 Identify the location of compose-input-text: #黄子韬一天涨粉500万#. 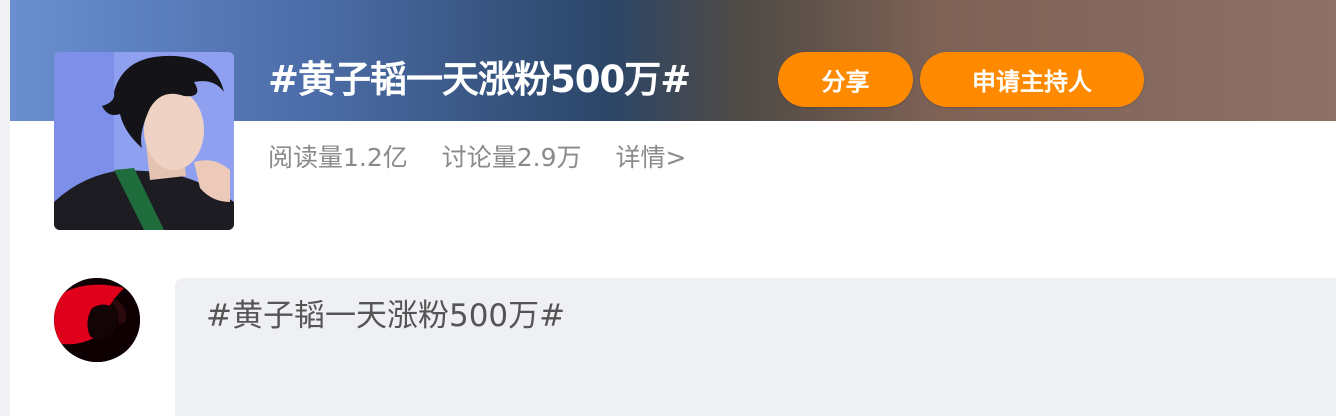
(385, 316).